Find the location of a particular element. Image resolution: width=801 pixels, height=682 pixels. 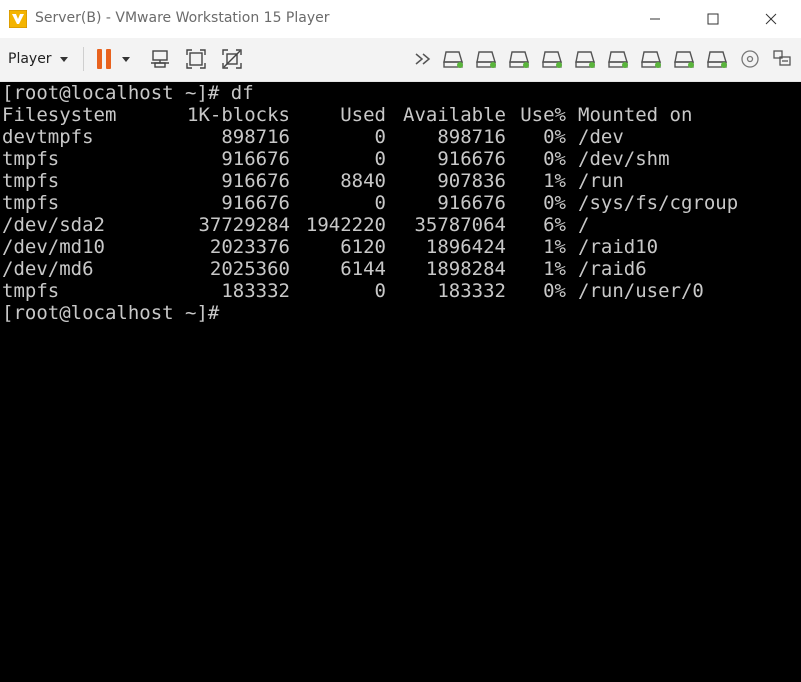

fit-guest-icon is located at coordinates (196, 59).